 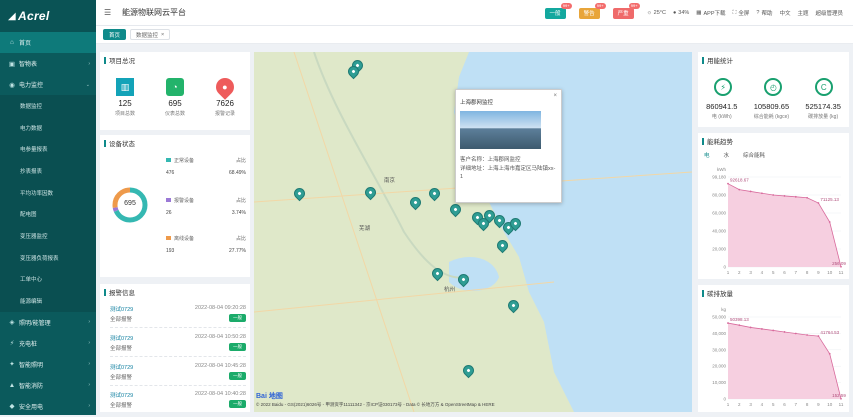 What do you see at coordinates (796, 272) in the screenshot?
I see `x-tick-label: 7` at bounding box center [796, 272].